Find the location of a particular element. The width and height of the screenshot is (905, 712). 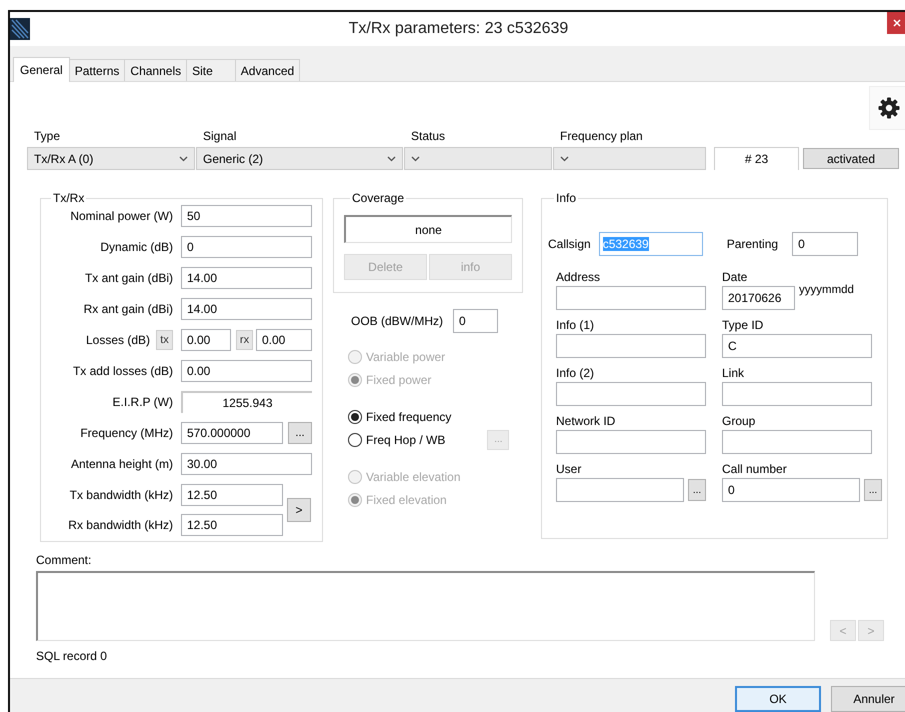

radio-button: Fixed frequency is located at coordinates (434, 416).